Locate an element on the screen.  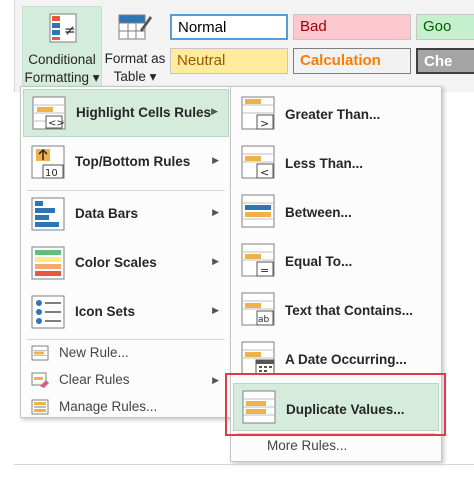
menu-item-color-scales: Color Scales ▶ is located at coordinates (126, 264).